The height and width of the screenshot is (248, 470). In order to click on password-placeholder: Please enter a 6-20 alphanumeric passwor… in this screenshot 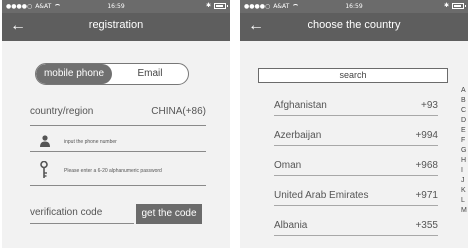, I will do `click(113, 171)`.